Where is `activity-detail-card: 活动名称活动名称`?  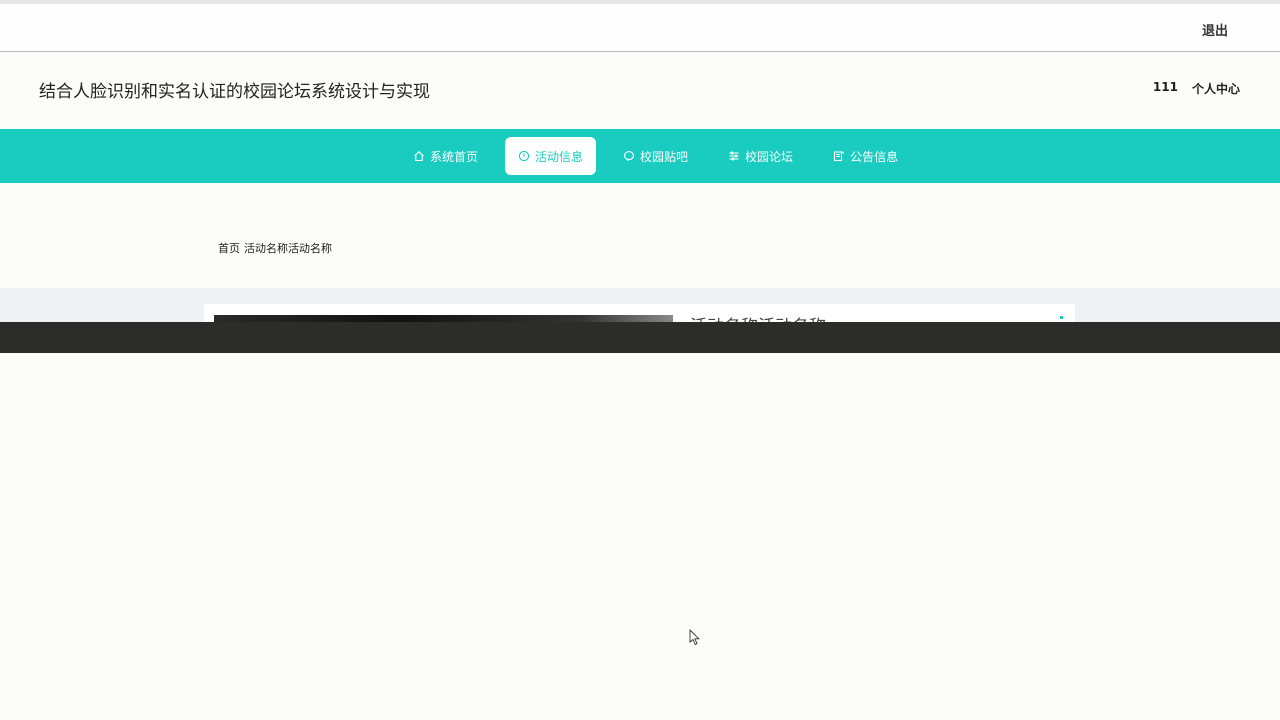
activity-detail-card: 活动名称活动名称 is located at coordinates (639, 313).